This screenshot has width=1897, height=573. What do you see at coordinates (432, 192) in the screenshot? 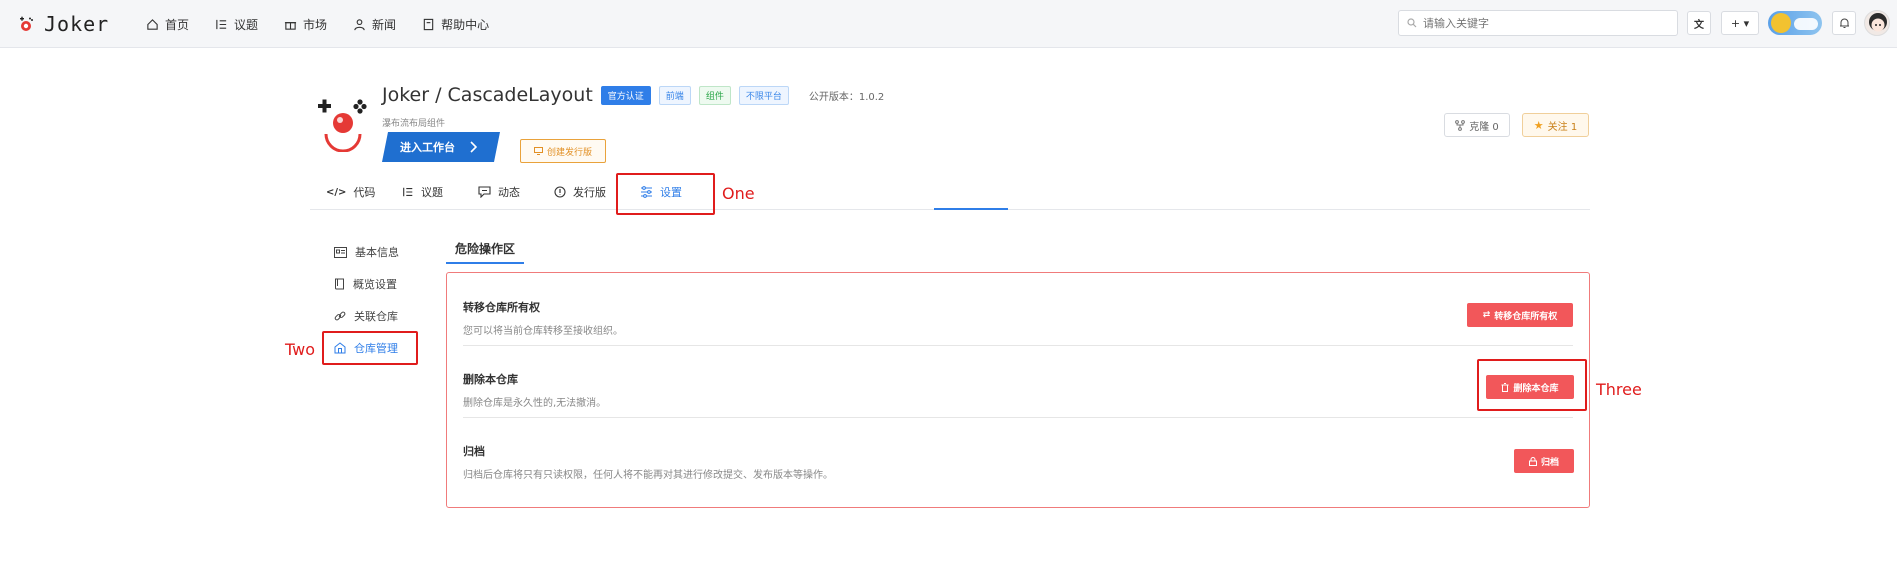
I see `tab-issues-label: 议题` at bounding box center [432, 192].